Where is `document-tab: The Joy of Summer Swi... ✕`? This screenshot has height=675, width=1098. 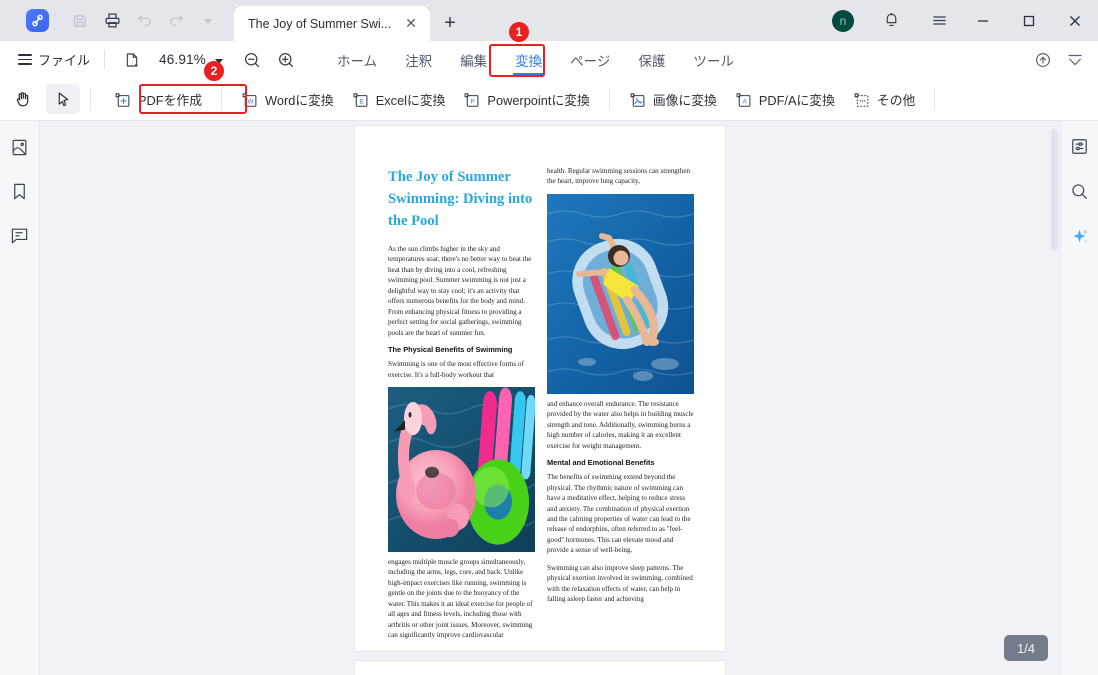
document-tab: The Joy of Summer Swi... ✕ is located at coordinates (332, 23).